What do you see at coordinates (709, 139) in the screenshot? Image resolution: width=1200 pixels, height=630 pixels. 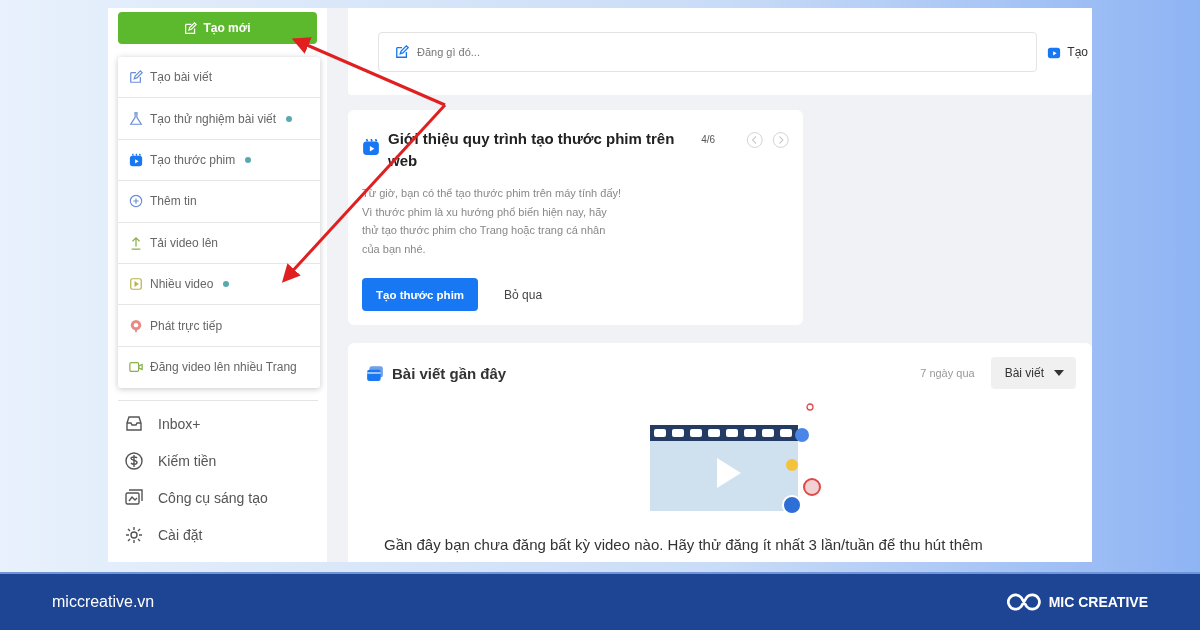 I see `page-counter: 4/6` at bounding box center [709, 139].